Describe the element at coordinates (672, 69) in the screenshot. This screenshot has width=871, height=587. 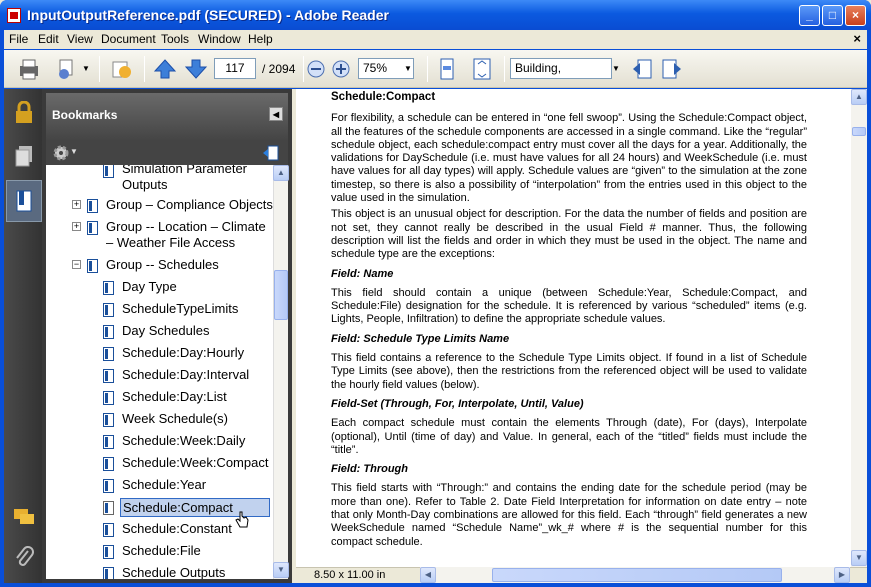
I see `find-next-icon` at that location.